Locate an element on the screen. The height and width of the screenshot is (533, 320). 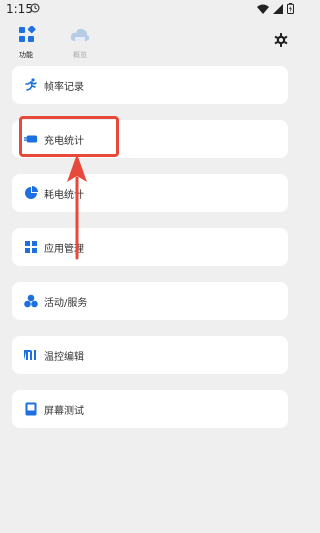
pie-icon is located at coordinates (31, 193).